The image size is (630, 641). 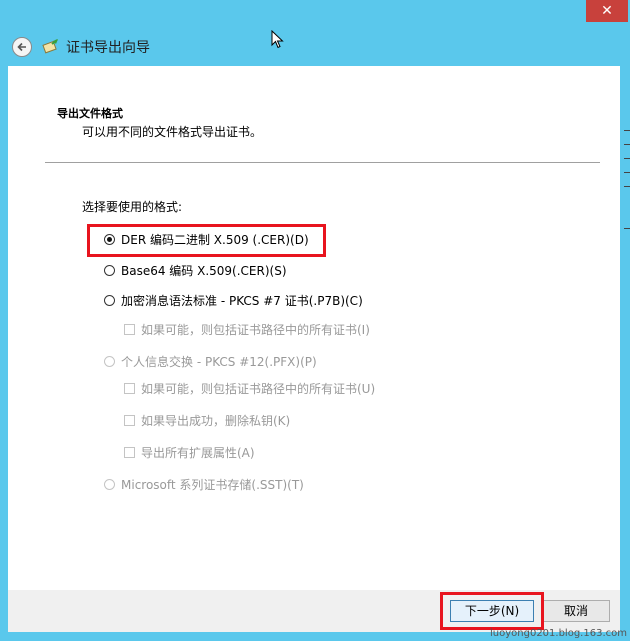 I want to click on certificate-wizard-icon, so click(x=50, y=46).